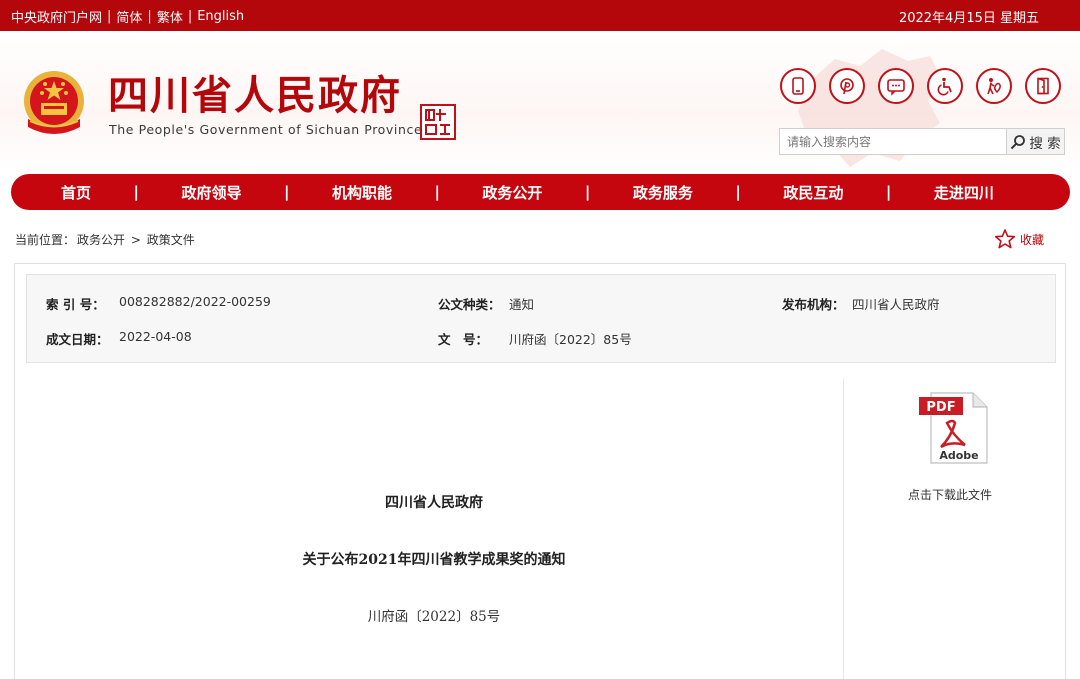 The height and width of the screenshot is (679, 1080). What do you see at coordinates (362, 192) in the screenshot?
I see `nav-item-functions: 机构职能` at bounding box center [362, 192].